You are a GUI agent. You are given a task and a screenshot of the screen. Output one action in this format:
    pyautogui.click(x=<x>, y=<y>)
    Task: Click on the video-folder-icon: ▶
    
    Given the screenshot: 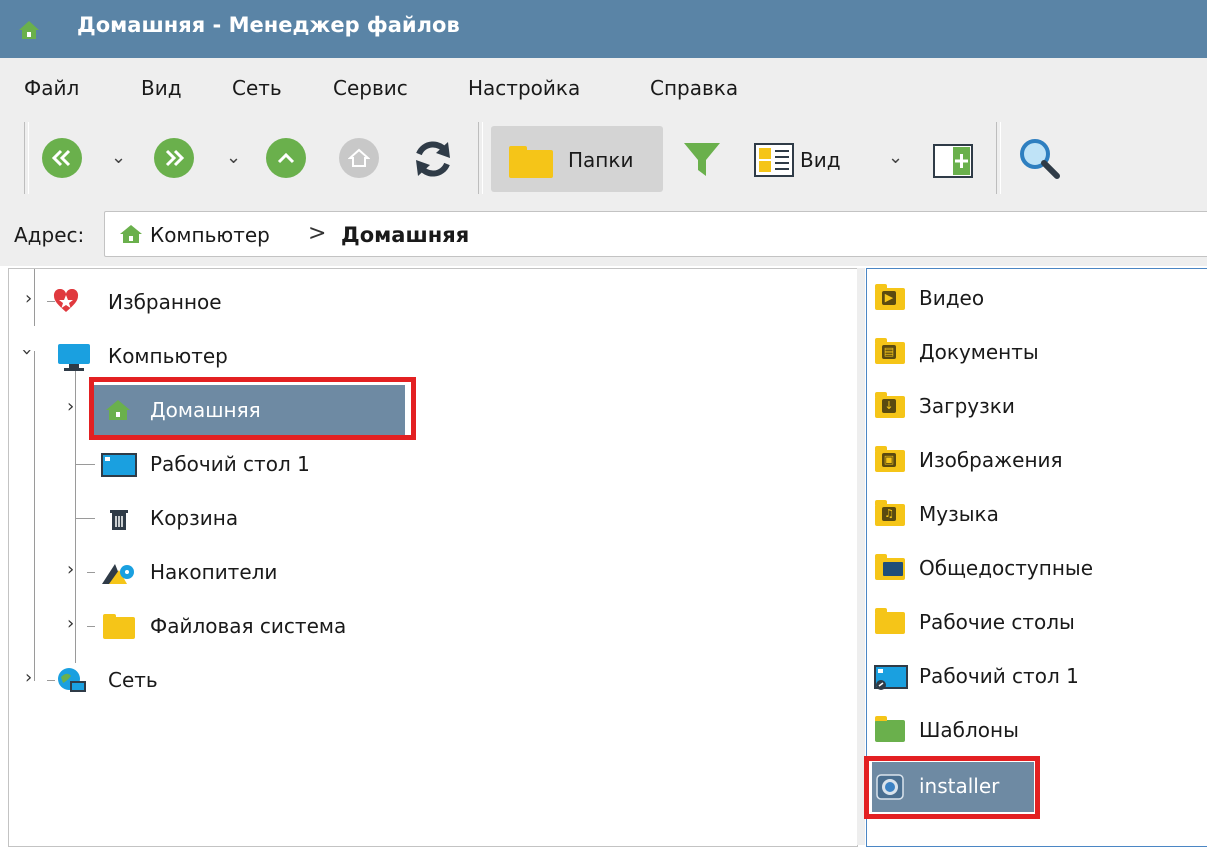 What is the action you would take?
    pyautogui.click(x=890, y=297)
    